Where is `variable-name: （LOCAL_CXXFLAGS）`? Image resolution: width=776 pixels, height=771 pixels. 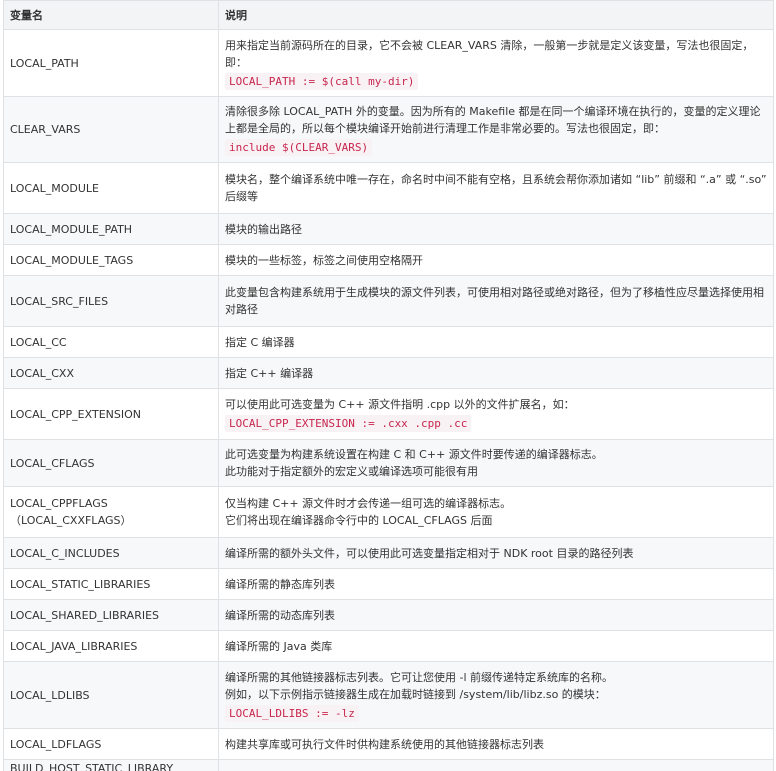
variable-name: （LOCAL_CXXFLAGS） is located at coordinates (71, 520).